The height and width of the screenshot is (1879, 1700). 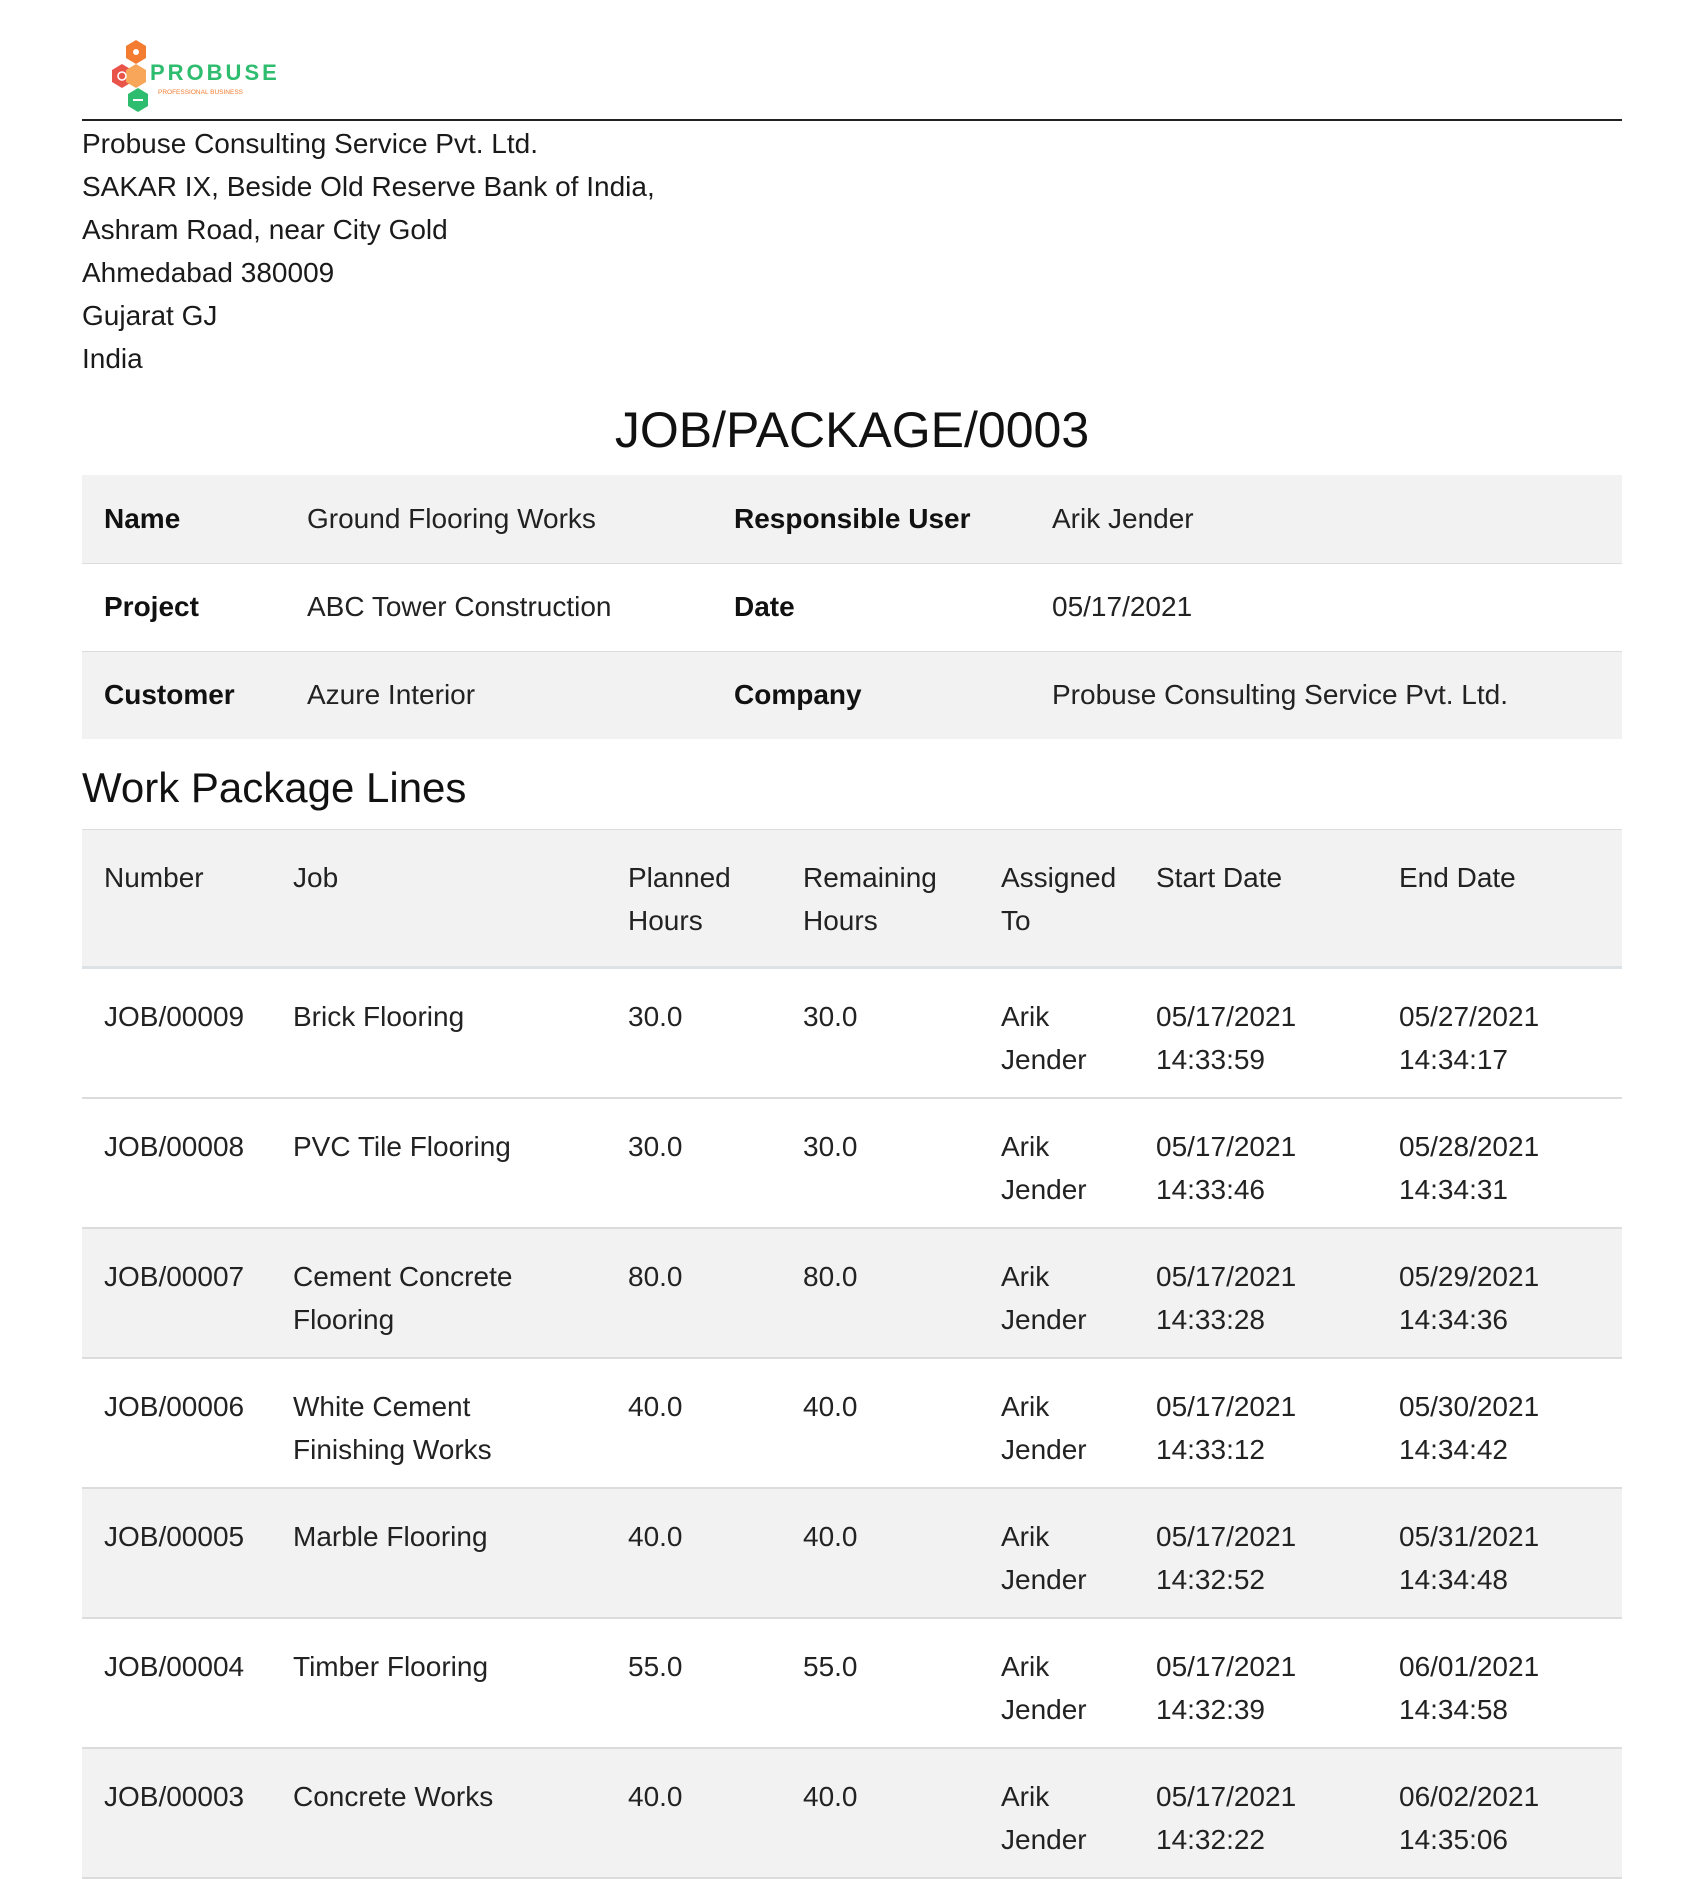 I want to click on cell-start-date: 05/17/2021 14:33:59, so click(x=1255, y=1033).